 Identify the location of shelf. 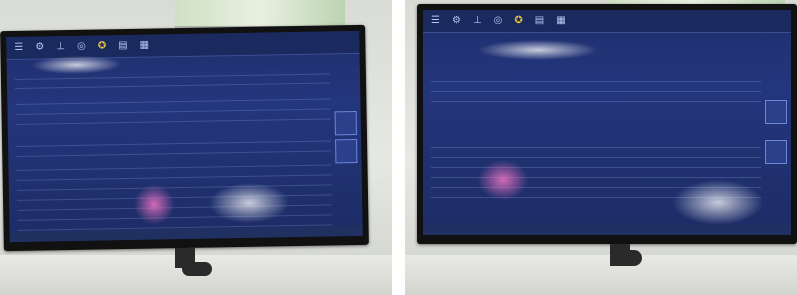
(601, 275).